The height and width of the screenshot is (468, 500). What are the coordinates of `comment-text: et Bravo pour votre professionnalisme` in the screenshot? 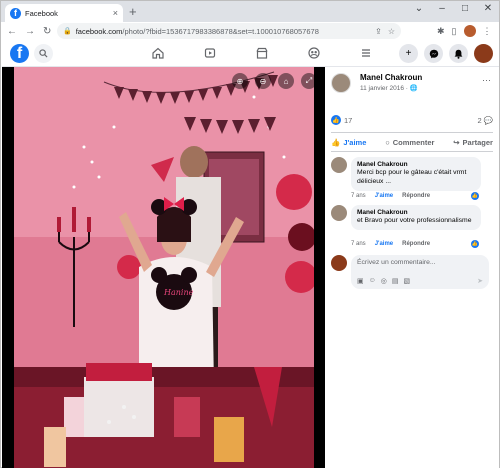 It's located at (414, 220).